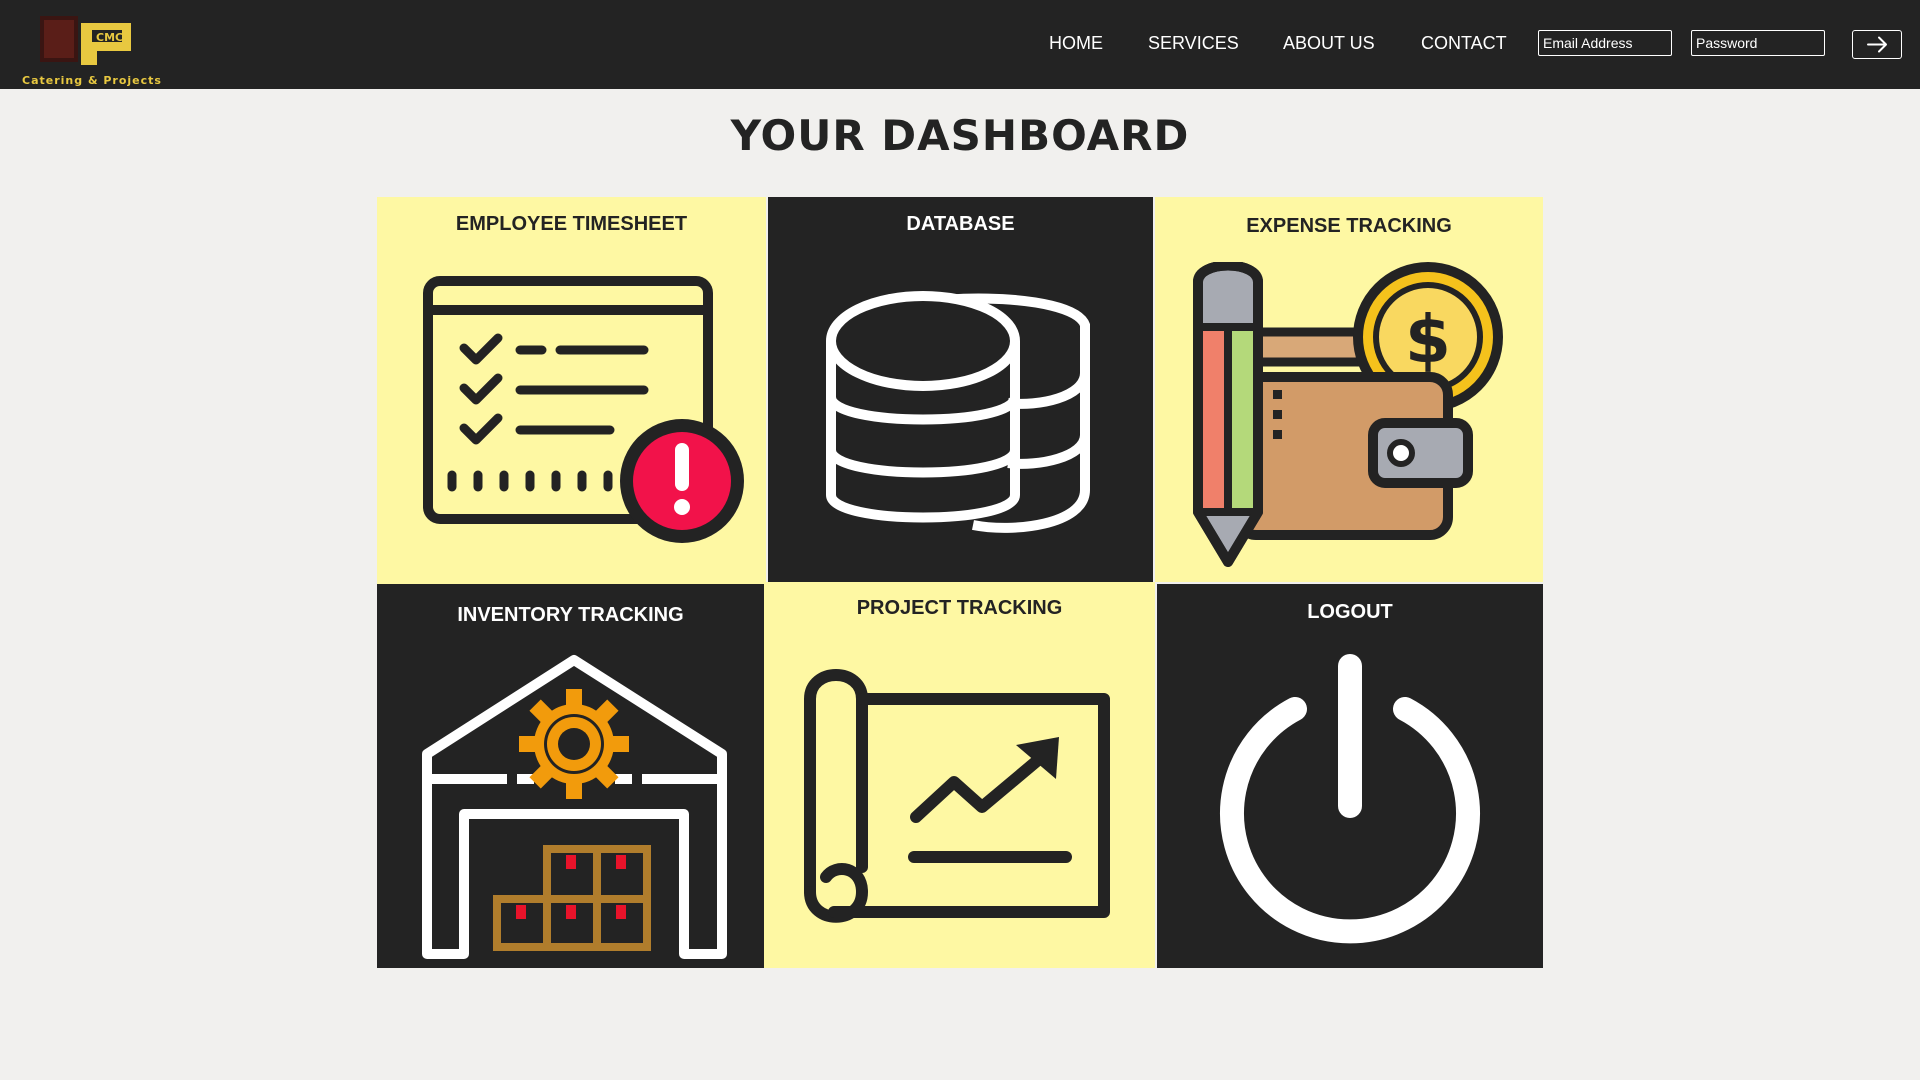 This screenshot has width=1920, height=1080. Describe the element at coordinates (109, 37) in the screenshot. I see `svg-text: CMC` at that location.